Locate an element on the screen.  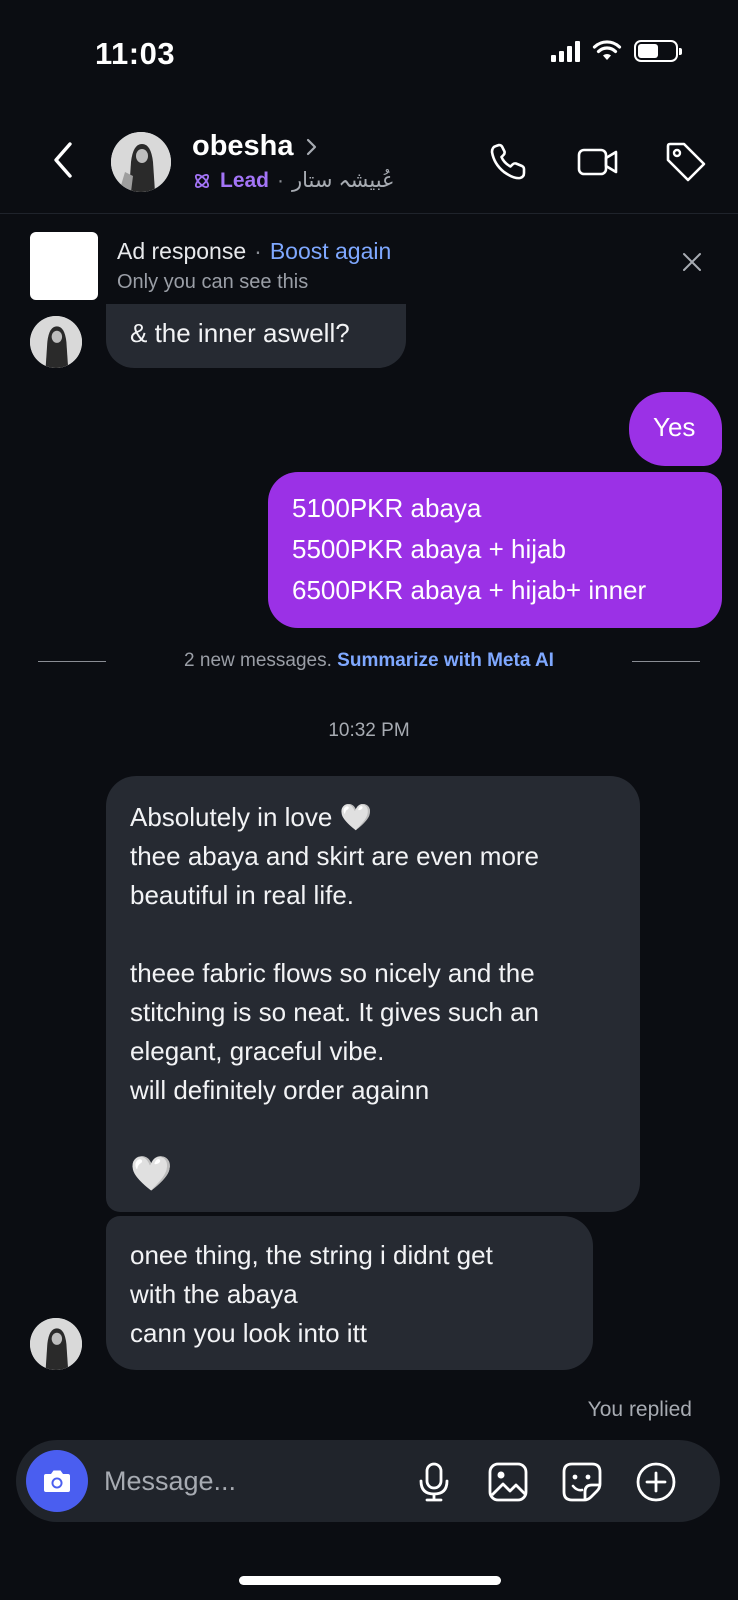
ad-title-row: Ad response · Boost again is located at coordinates (254, 251).